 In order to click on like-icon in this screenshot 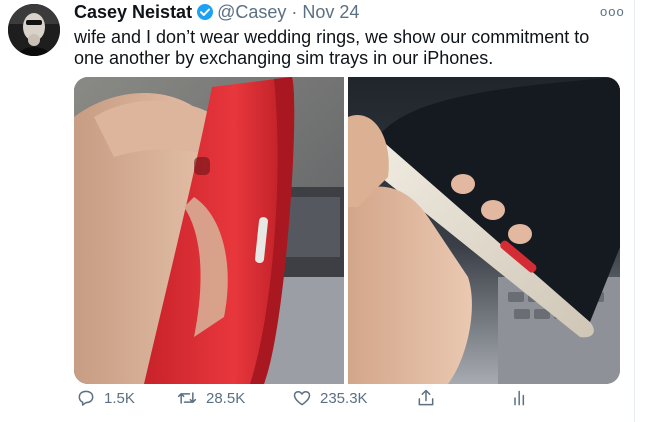, I will do `click(302, 398)`.